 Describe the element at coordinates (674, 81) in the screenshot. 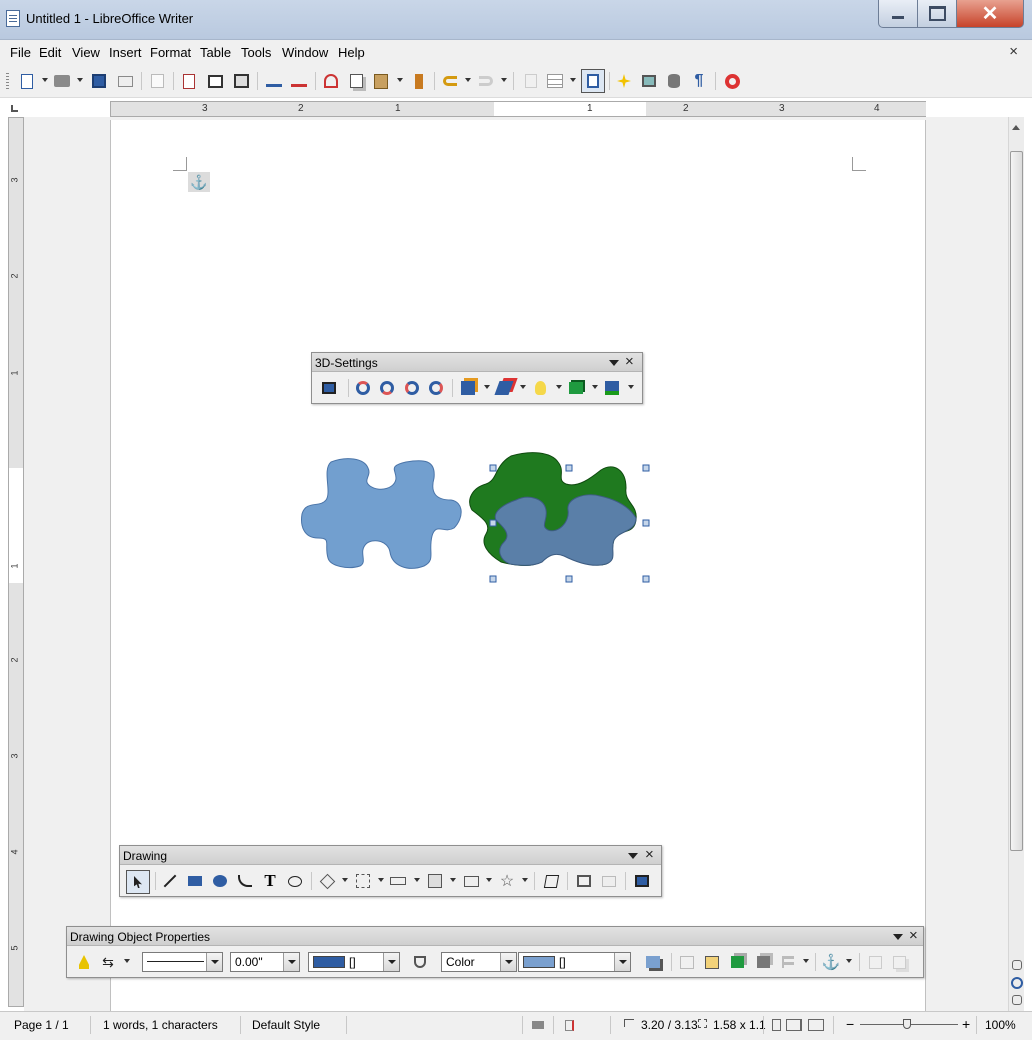

I see `data-sources-icon` at that location.